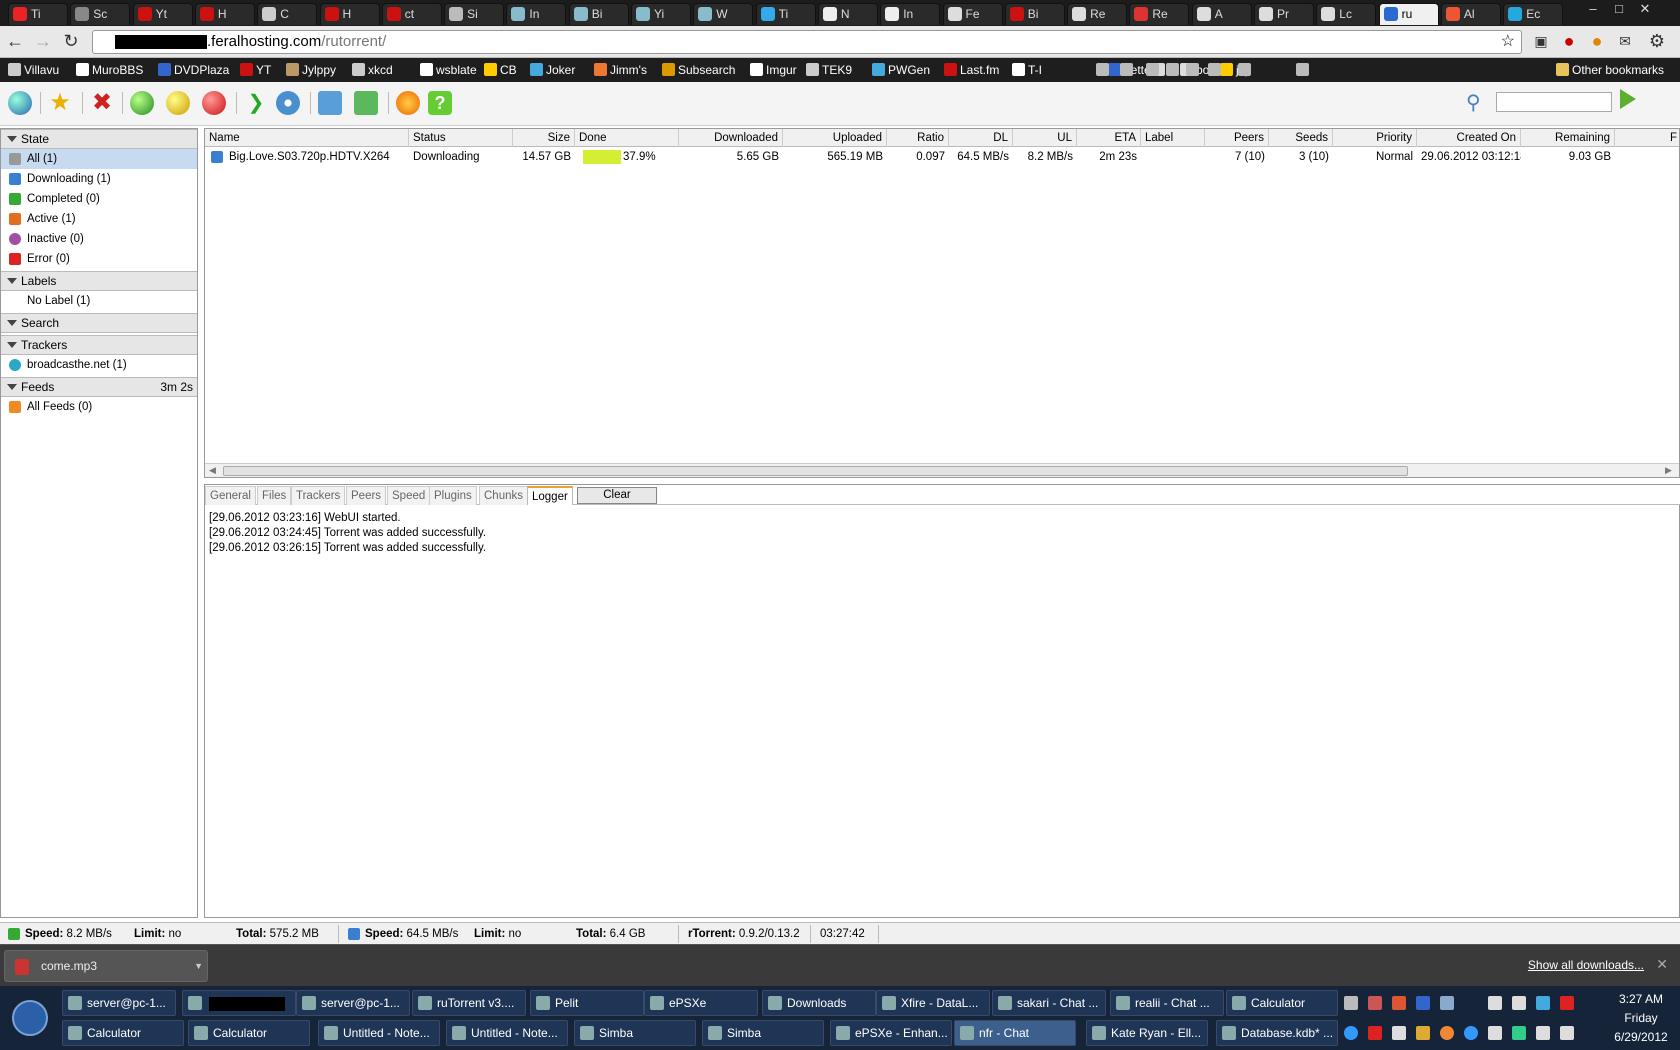 The image size is (1680, 1050). I want to click on plugin-icon, so click(408, 103).